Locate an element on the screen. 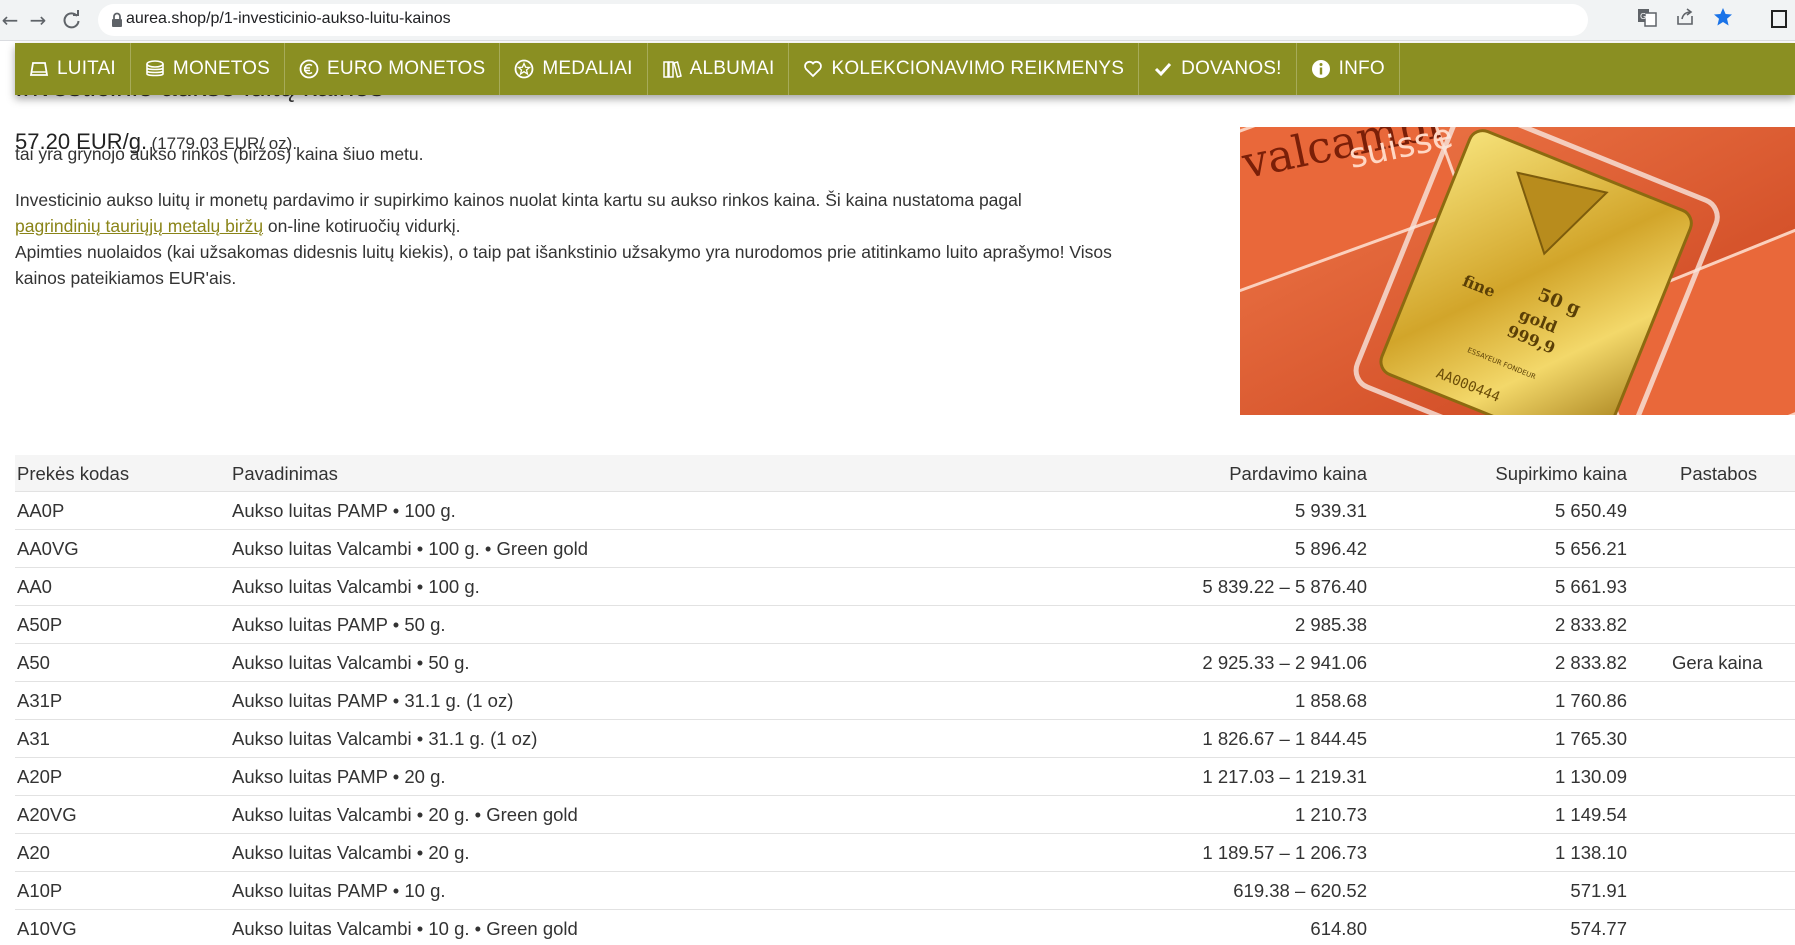 Image resolution: width=1795 pixels, height=945 pixels. nav-item-medaliai: MEDALIAI is located at coordinates (574, 69).